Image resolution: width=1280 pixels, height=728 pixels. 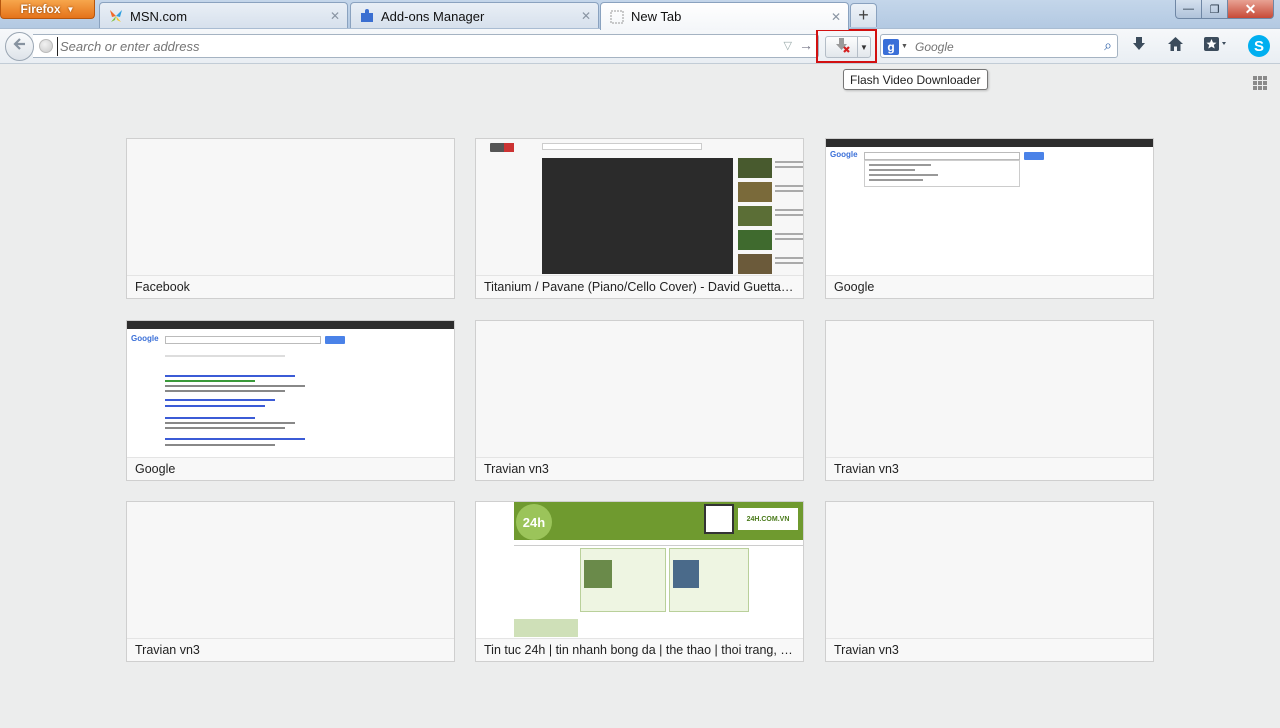 I want to click on address-bar: ▽ →, so click(x=426, y=46).